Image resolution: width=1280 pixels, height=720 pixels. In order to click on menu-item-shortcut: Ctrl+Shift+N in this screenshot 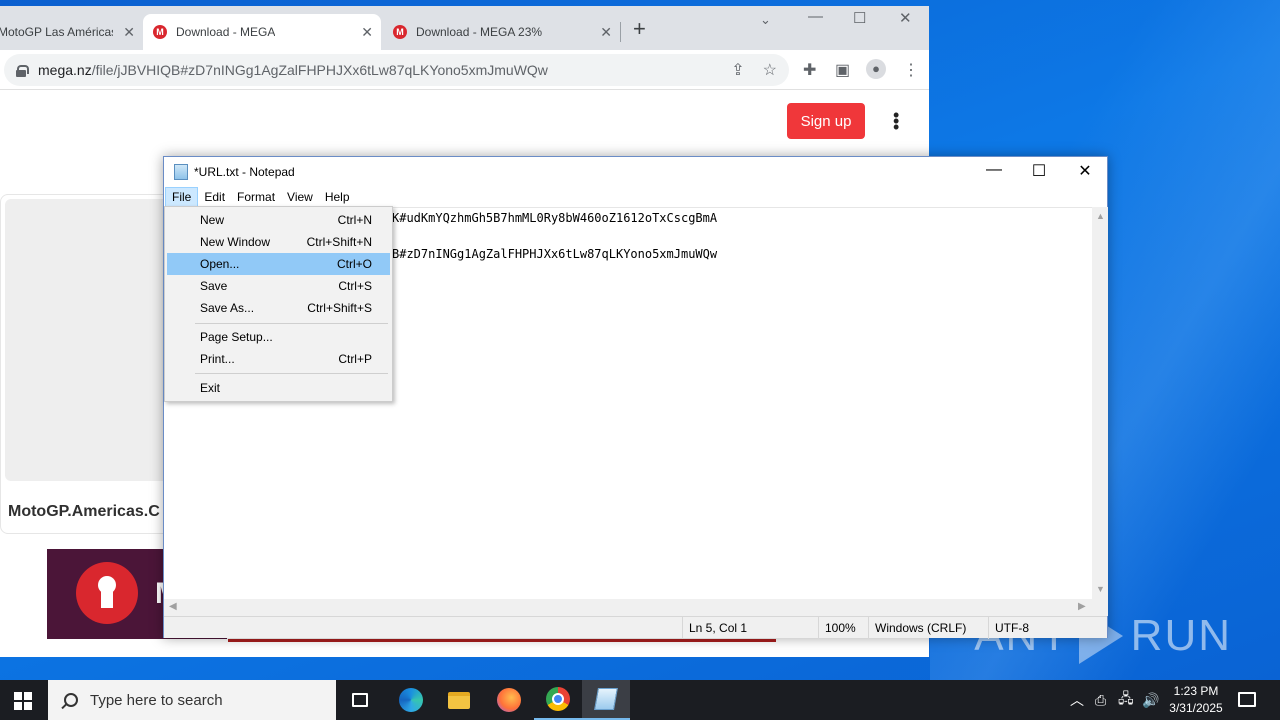, I will do `click(339, 242)`.